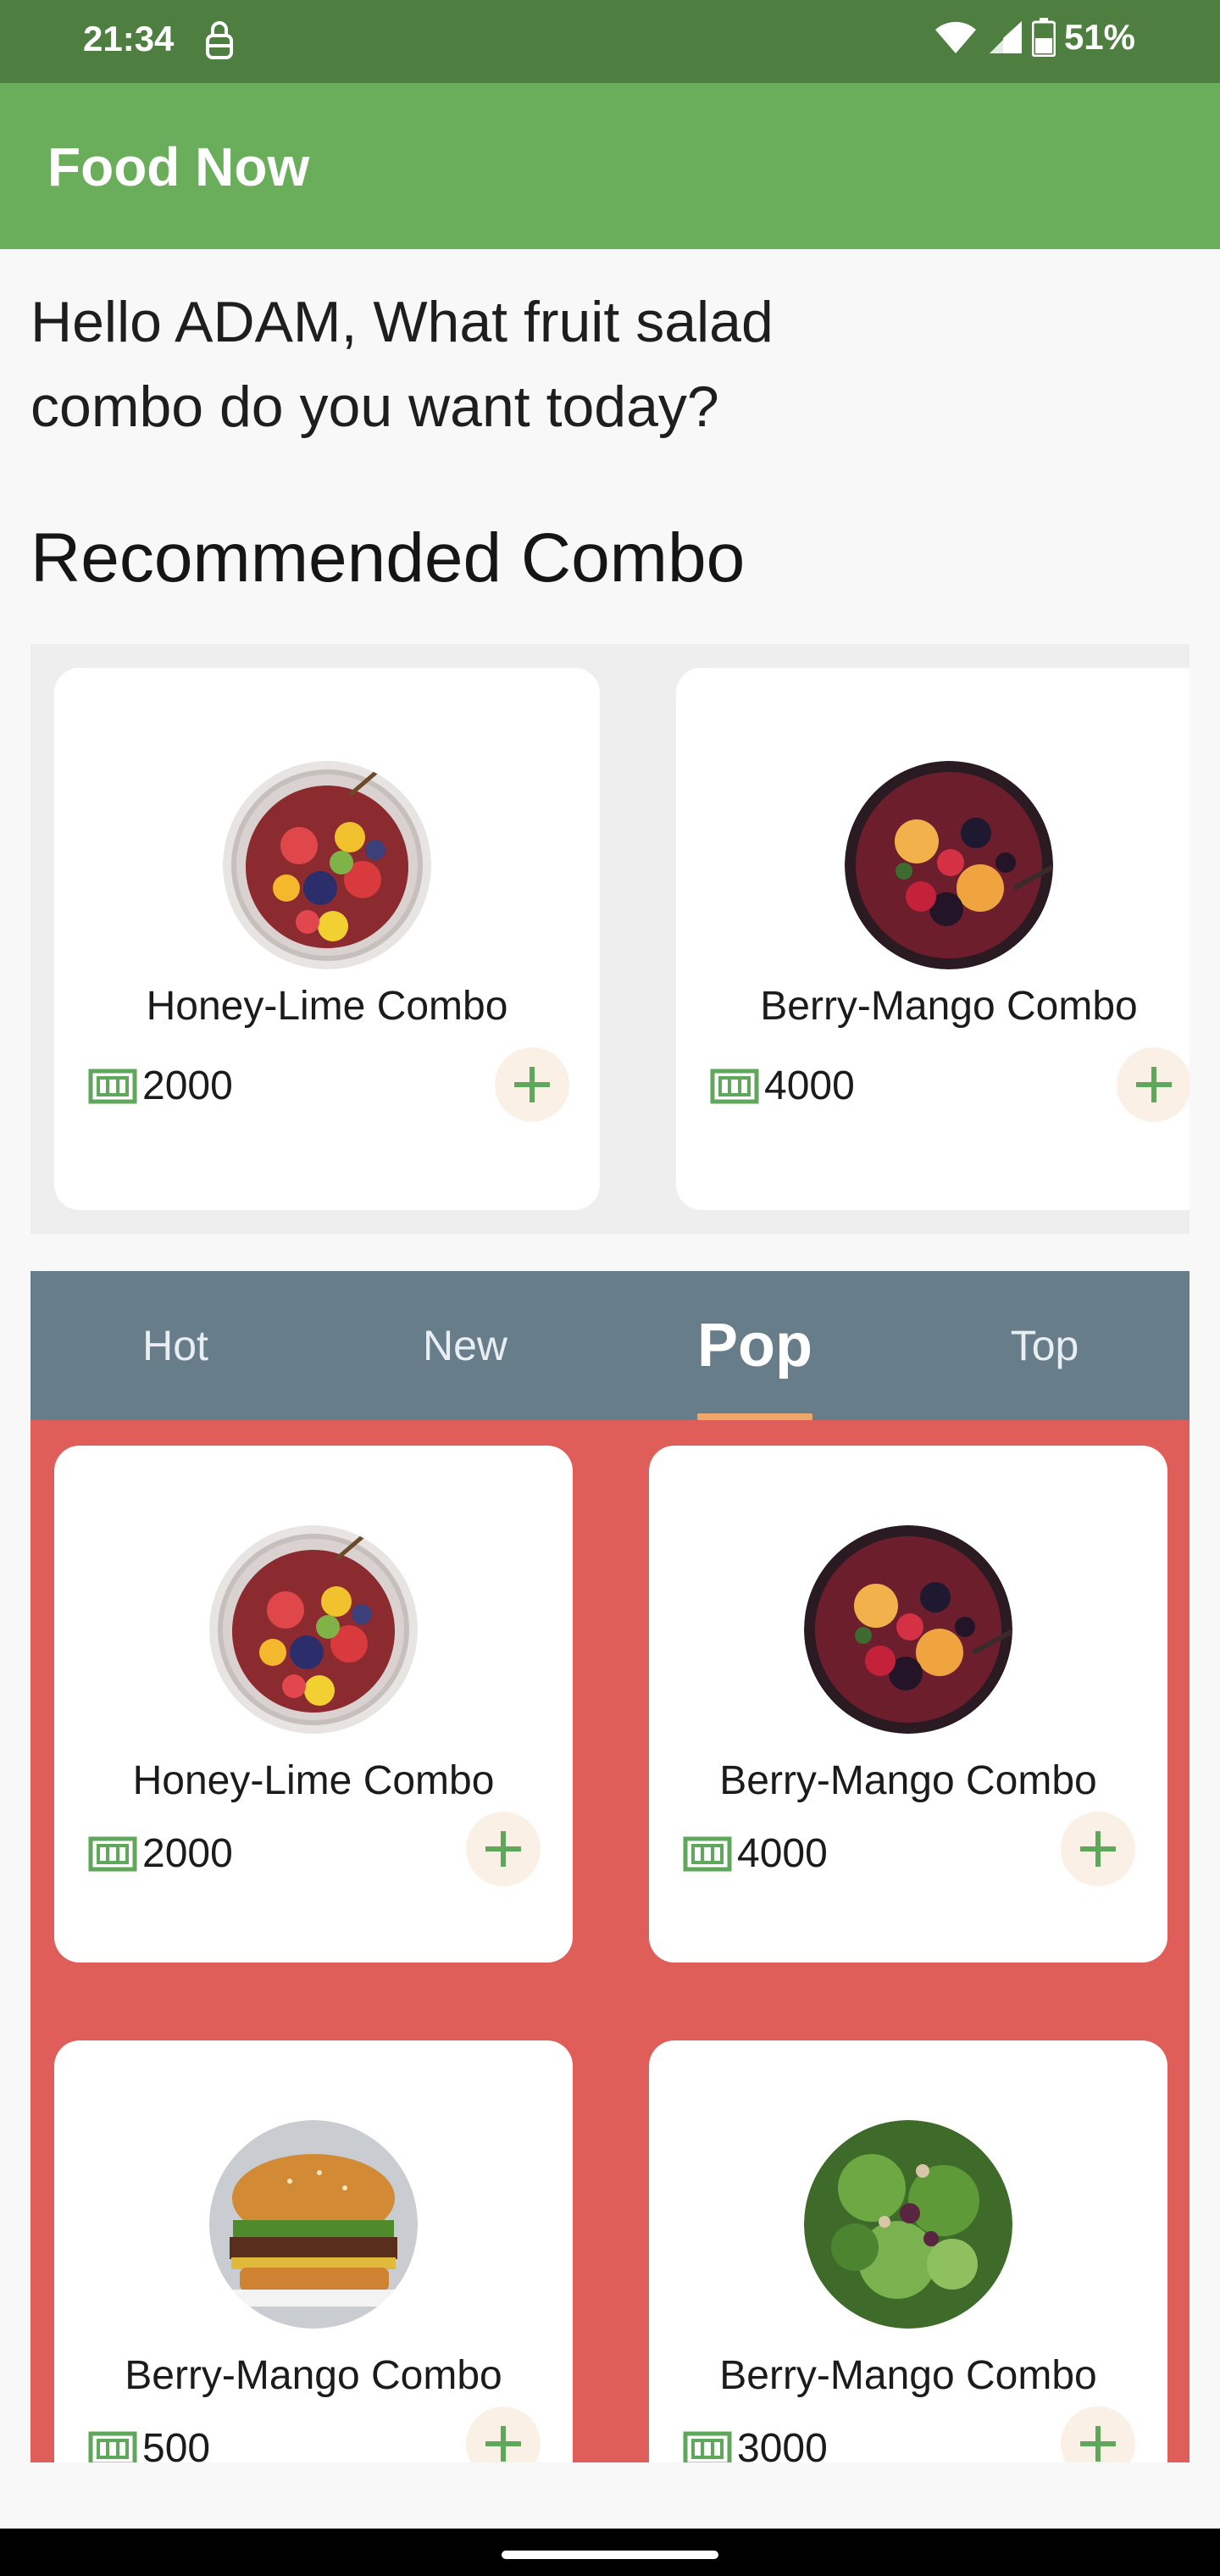 The image size is (1220, 2576). I want to click on tab-top: Top, so click(1045, 1345).